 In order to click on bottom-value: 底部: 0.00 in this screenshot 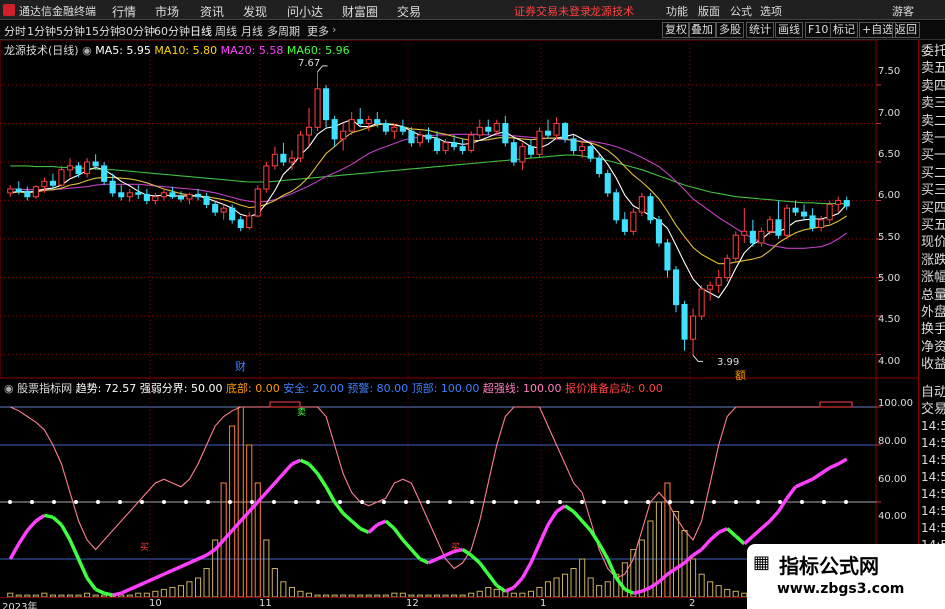, I will do `click(253, 388)`.